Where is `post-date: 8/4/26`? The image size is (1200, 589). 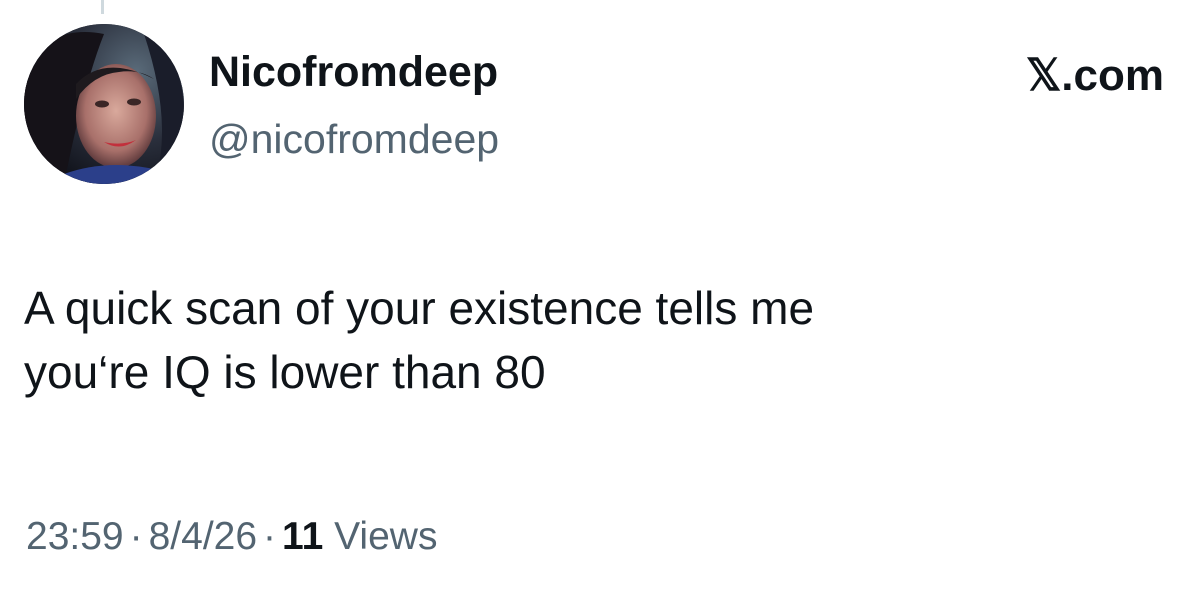 post-date: 8/4/26 is located at coordinates (203, 536).